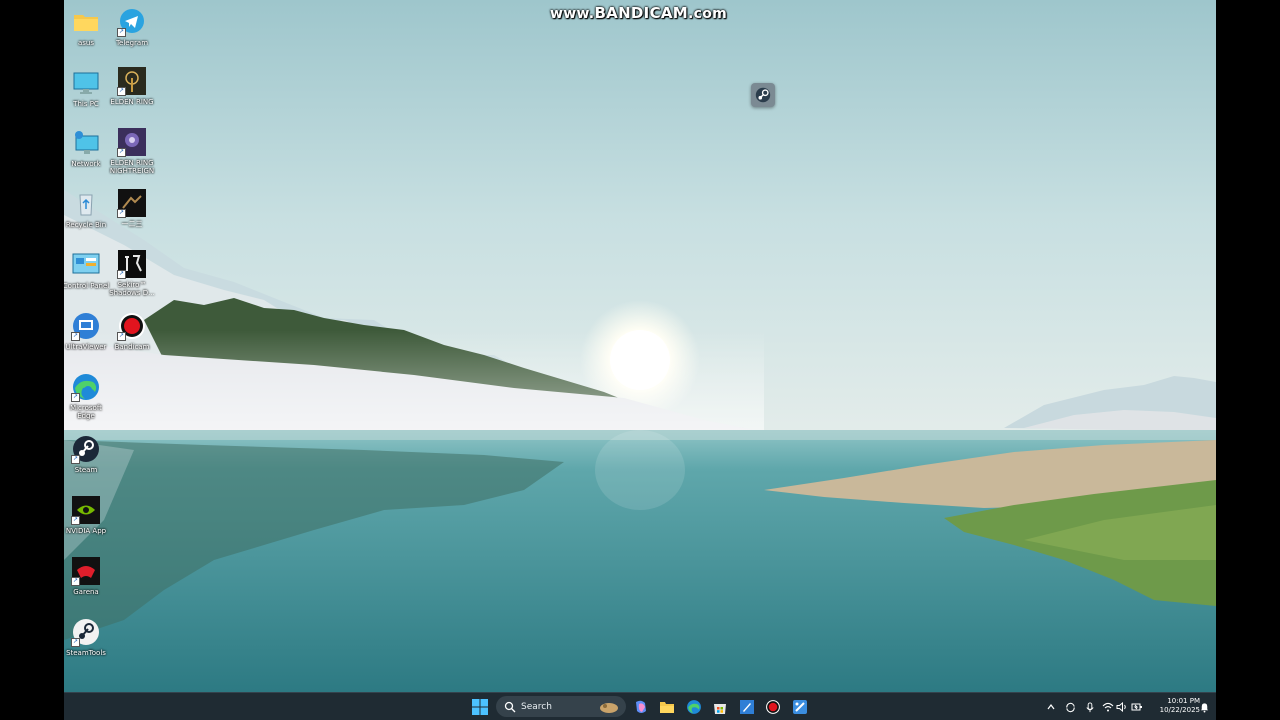 This screenshot has height=720, width=1280. What do you see at coordinates (510, 706) in the screenshot?
I see `search-icon` at bounding box center [510, 706].